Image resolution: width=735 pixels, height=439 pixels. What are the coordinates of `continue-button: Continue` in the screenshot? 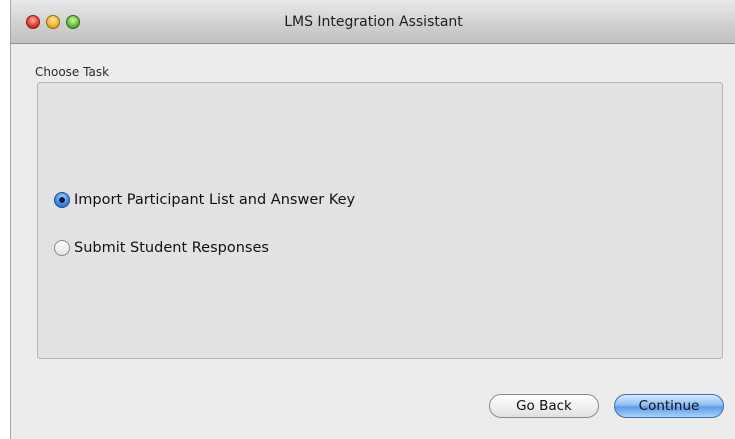 It's located at (669, 406).